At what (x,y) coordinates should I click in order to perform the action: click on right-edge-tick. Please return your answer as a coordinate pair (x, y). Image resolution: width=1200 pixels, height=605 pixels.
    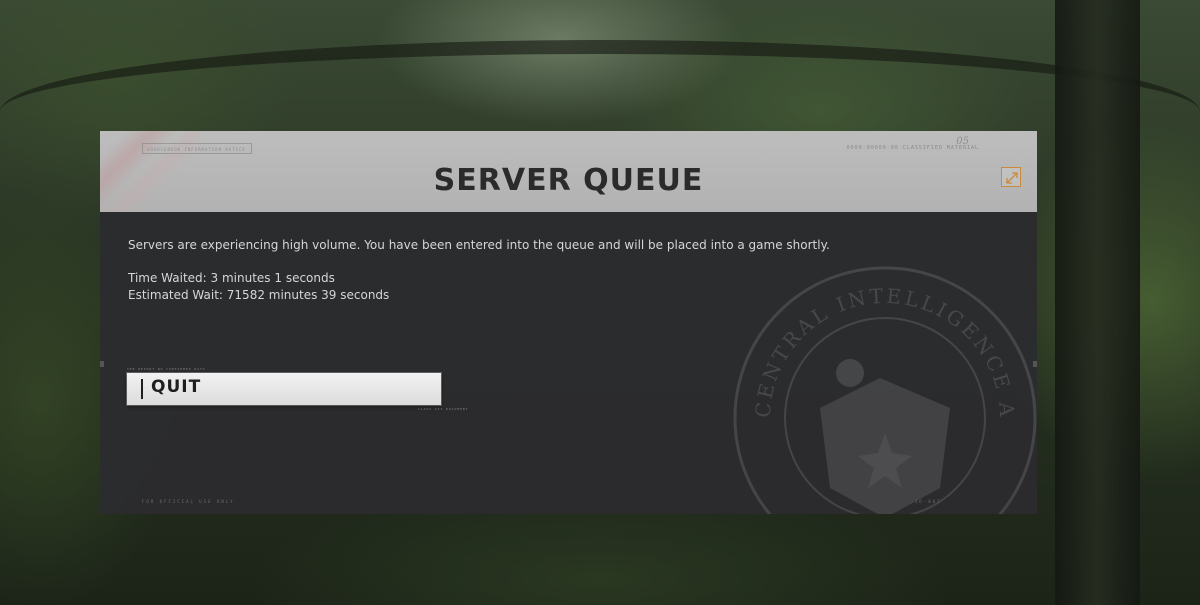
    Looking at the image, I should click on (1035, 364).